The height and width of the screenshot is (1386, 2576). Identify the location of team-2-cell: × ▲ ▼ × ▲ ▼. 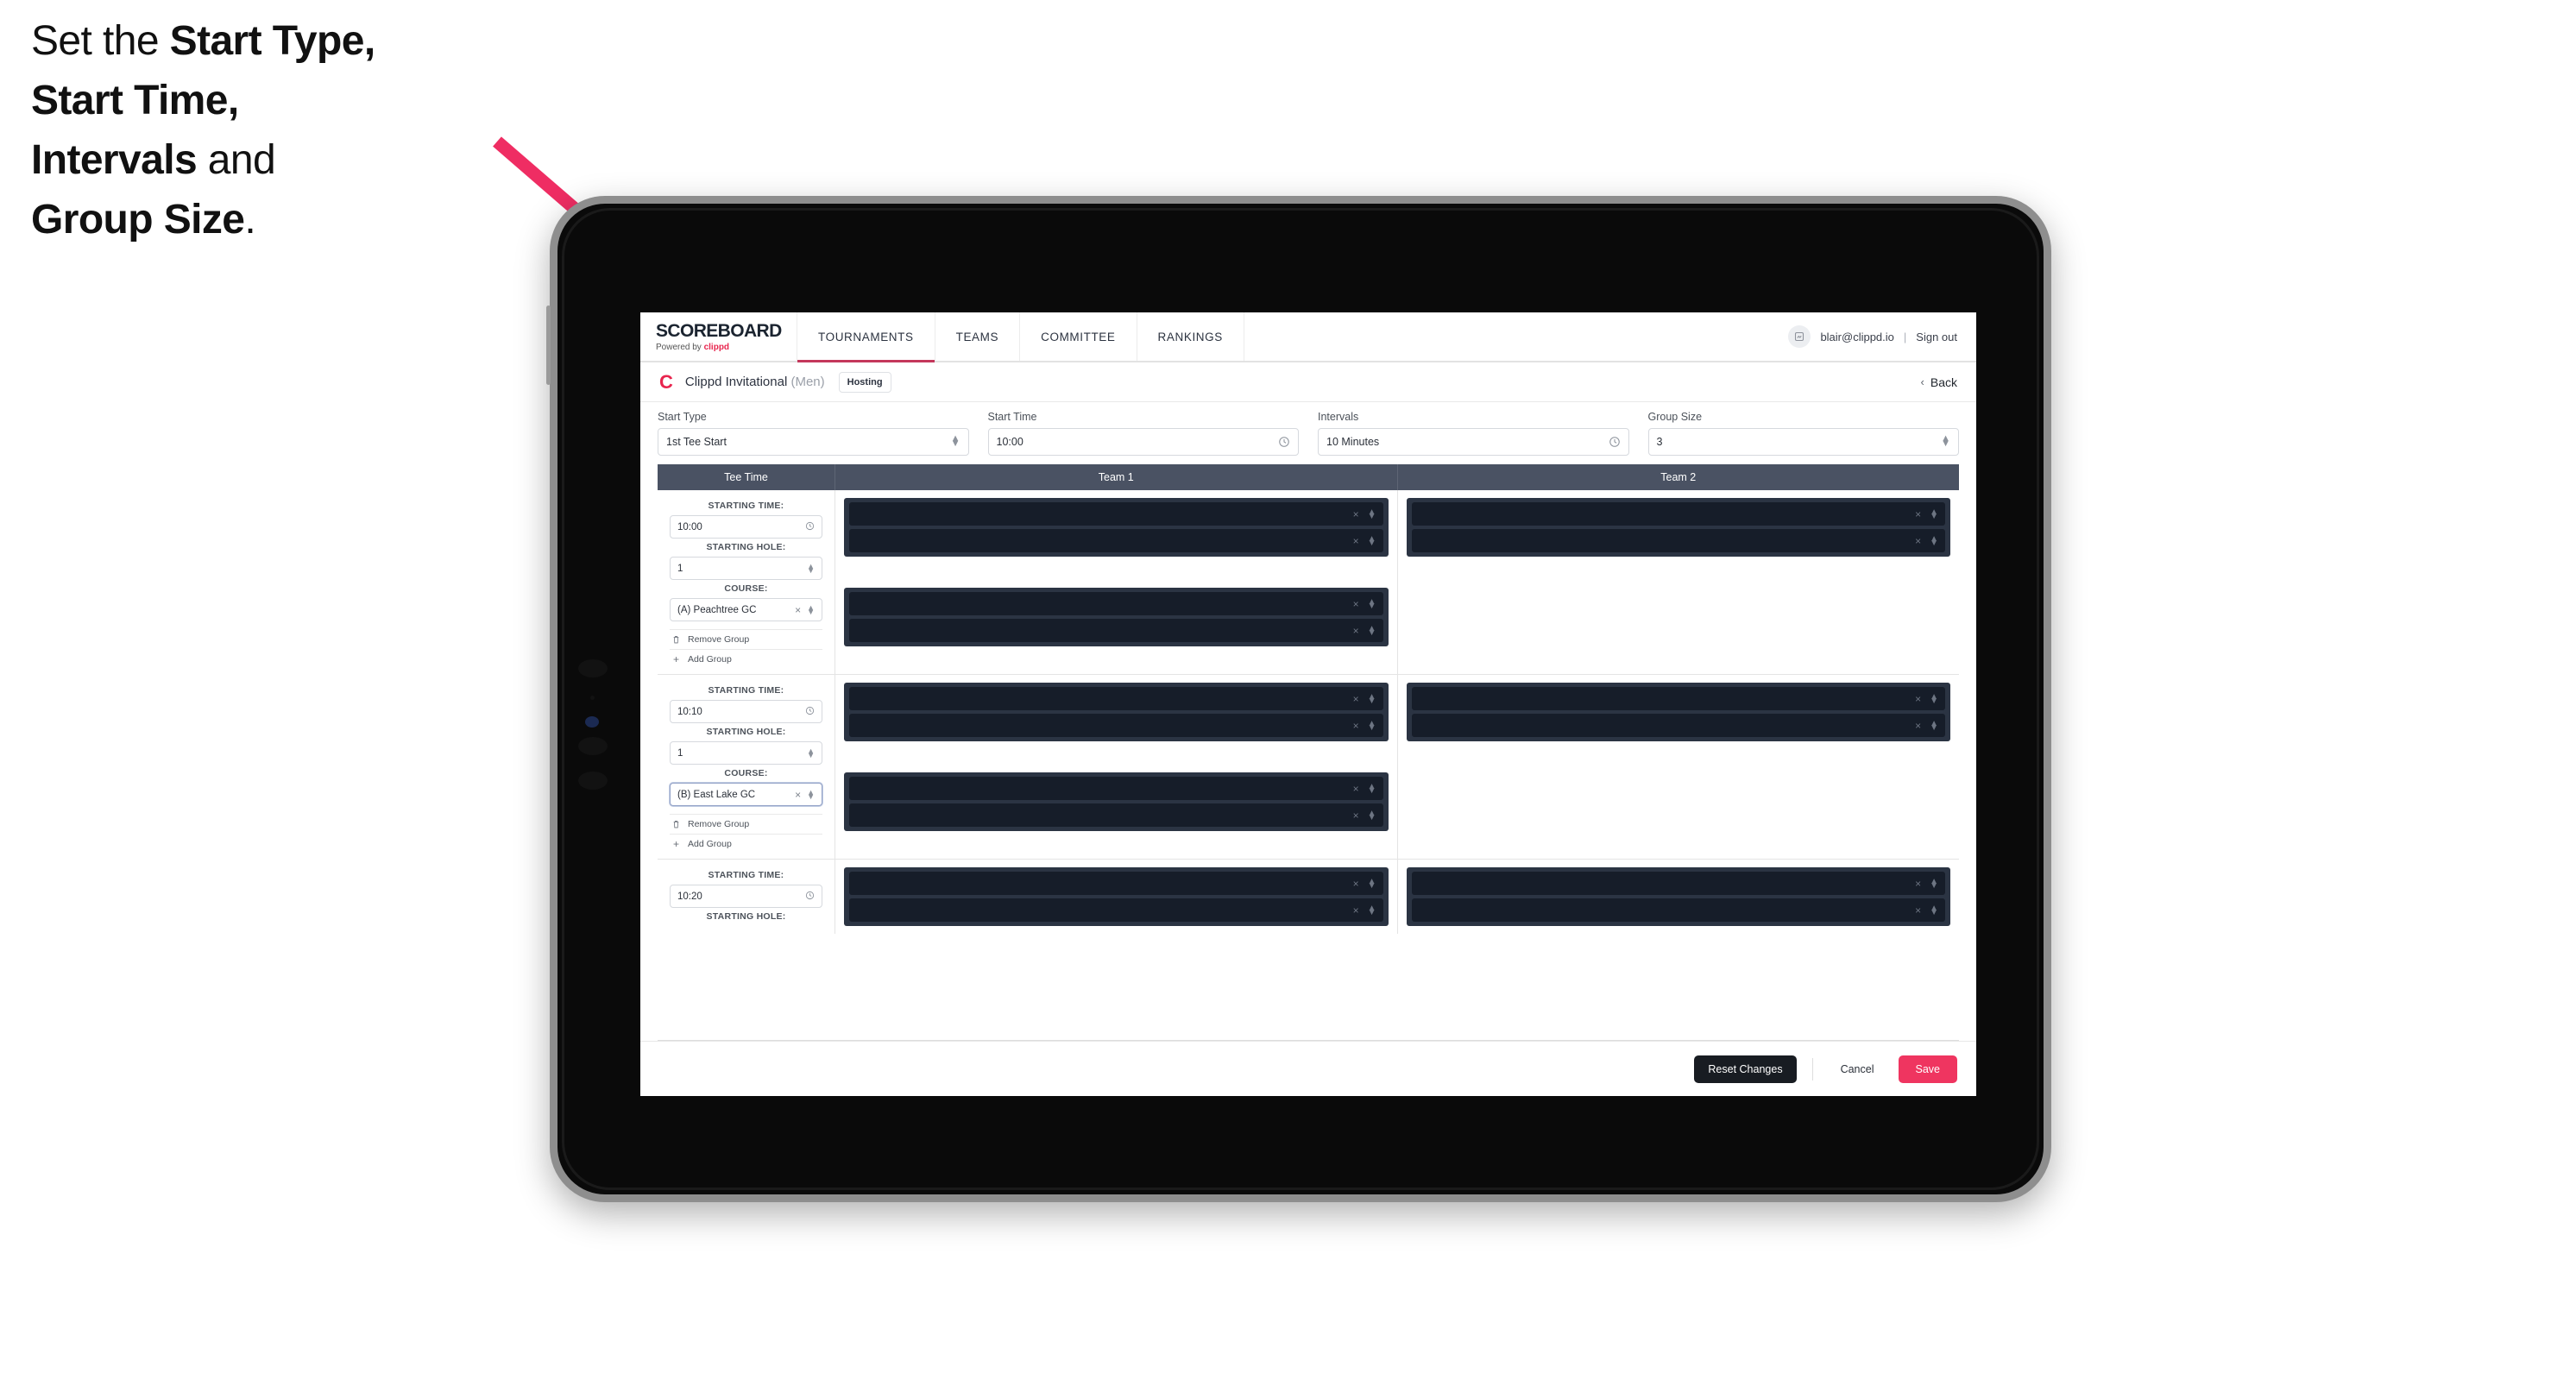
(1679, 767).